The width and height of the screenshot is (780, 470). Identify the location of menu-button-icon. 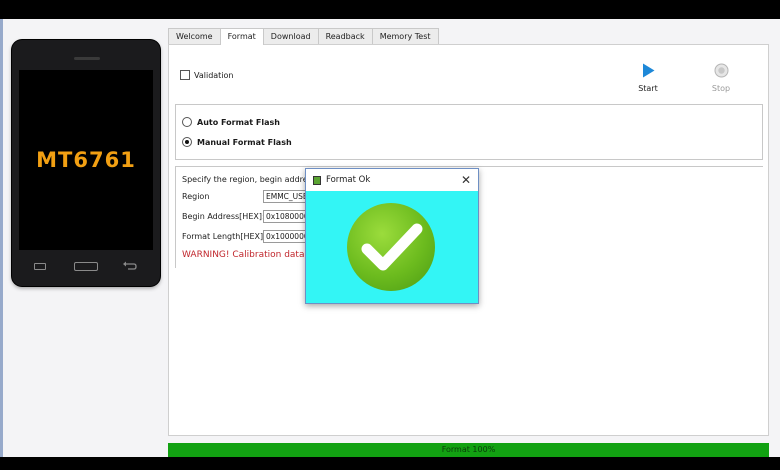
(41, 267).